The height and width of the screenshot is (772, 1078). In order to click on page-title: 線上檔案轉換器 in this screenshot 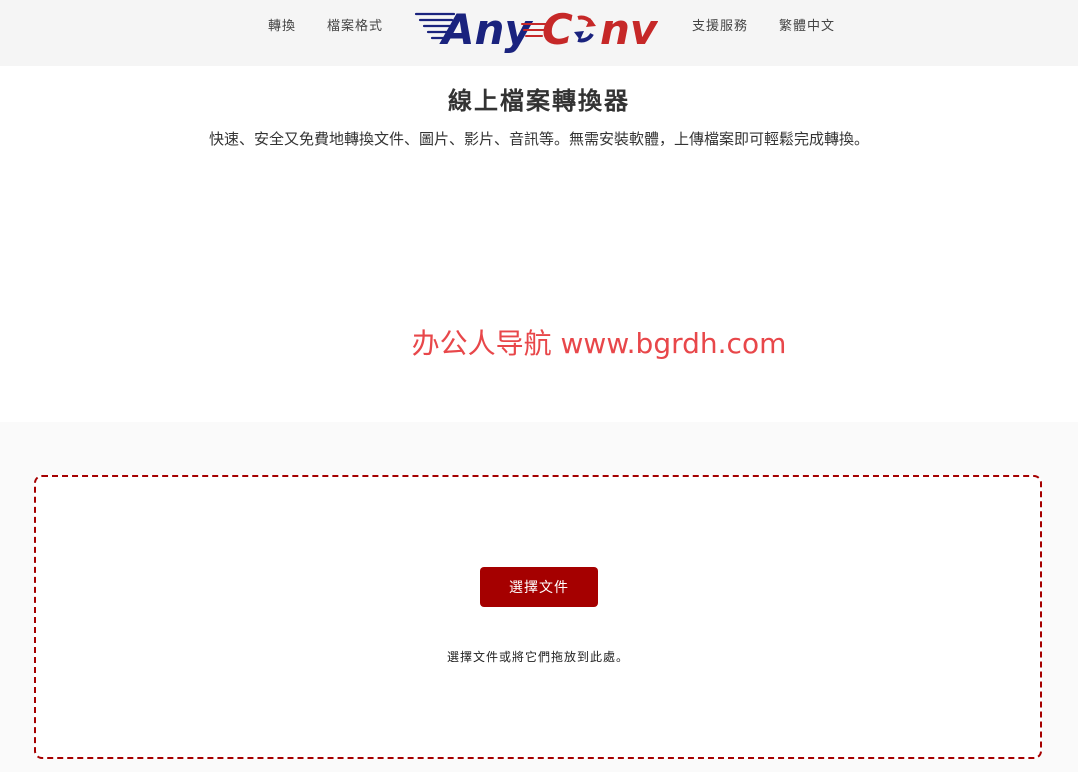, I will do `click(539, 101)`.